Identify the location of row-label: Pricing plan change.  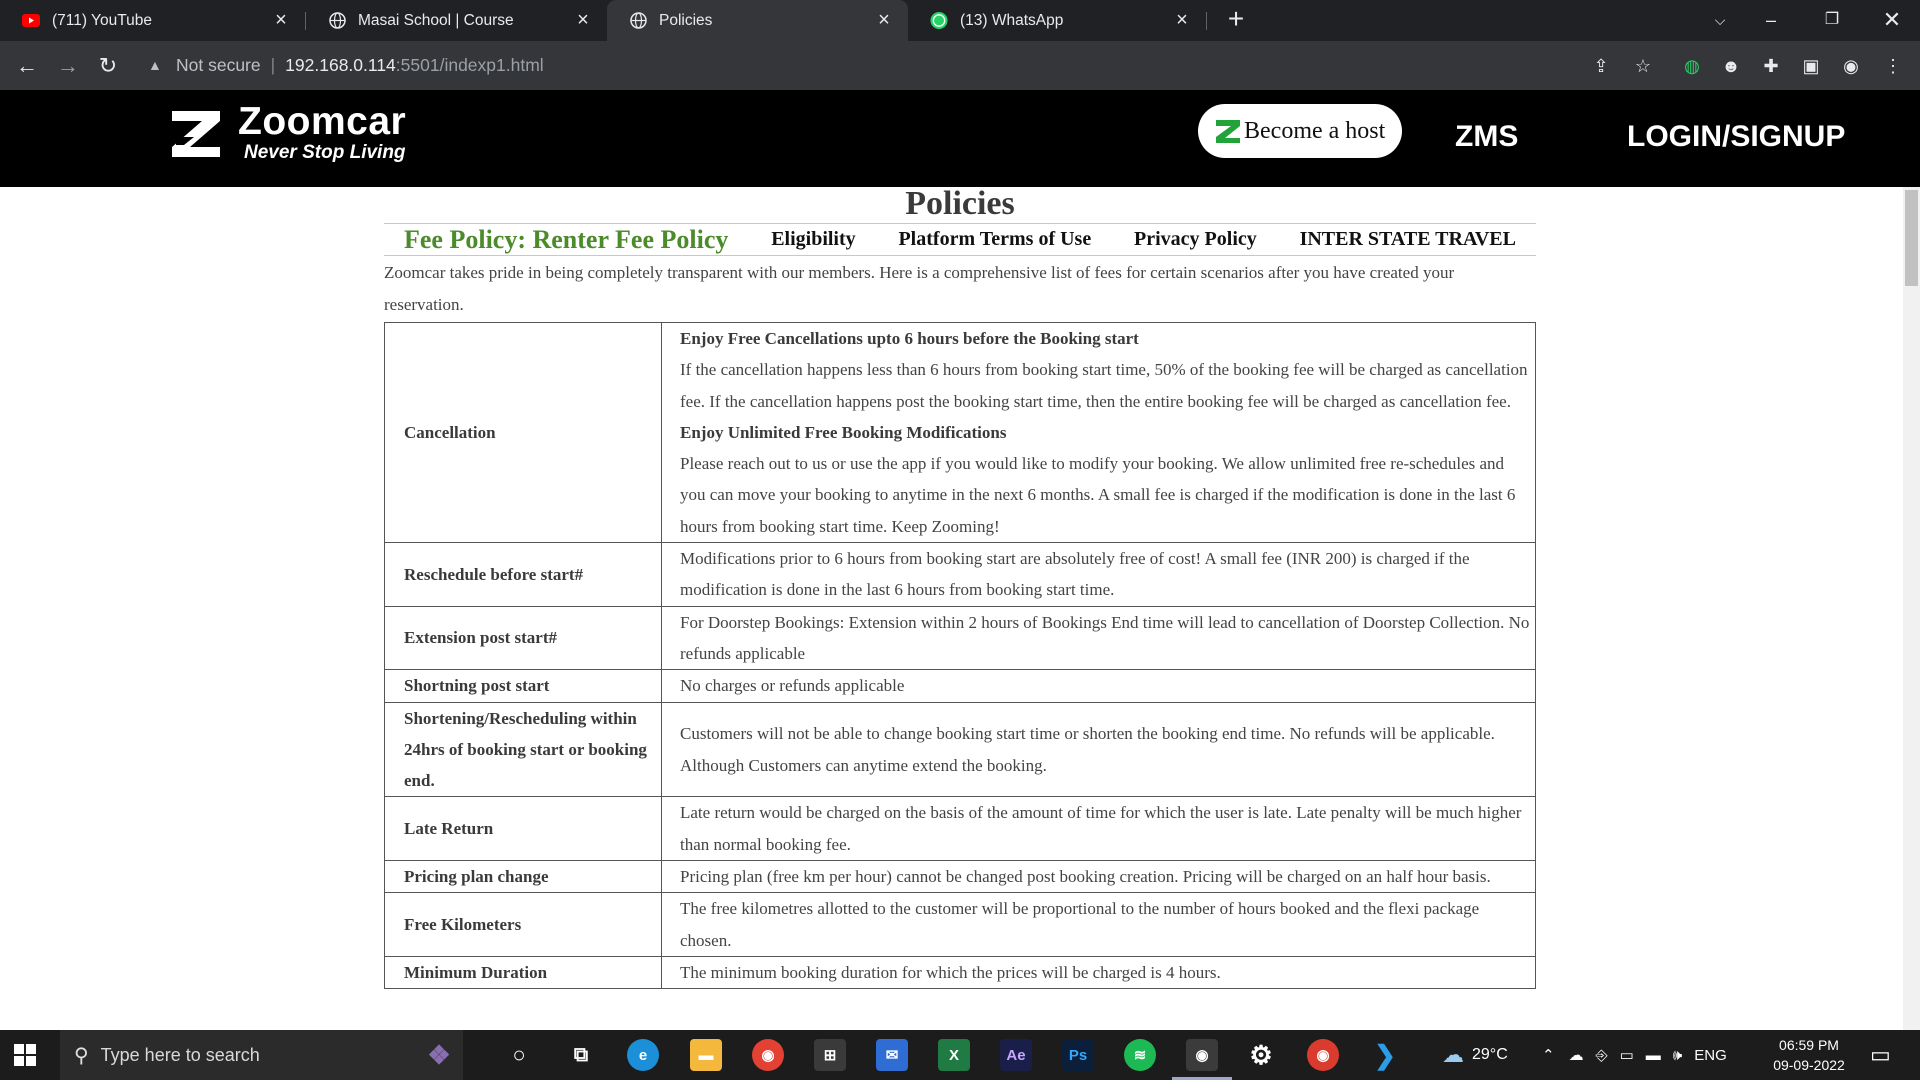
(523, 877).